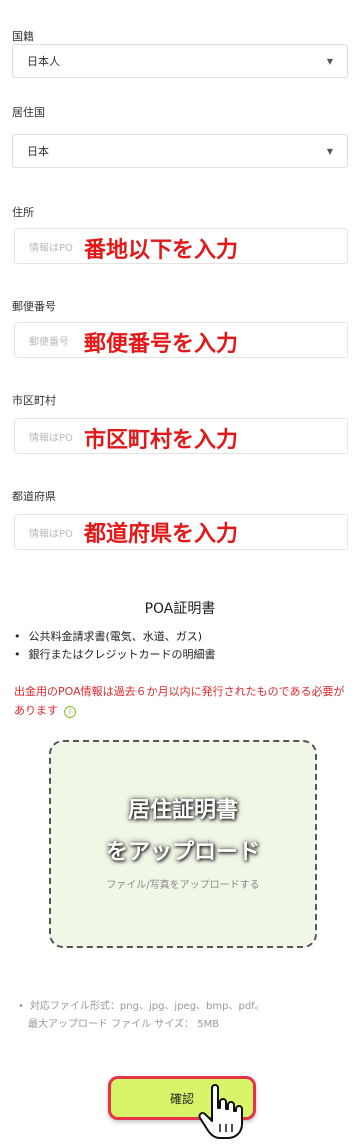 The height and width of the screenshot is (1144, 360). What do you see at coordinates (43, 61) in the screenshot?
I see `nationality-value: 日本人` at bounding box center [43, 61].